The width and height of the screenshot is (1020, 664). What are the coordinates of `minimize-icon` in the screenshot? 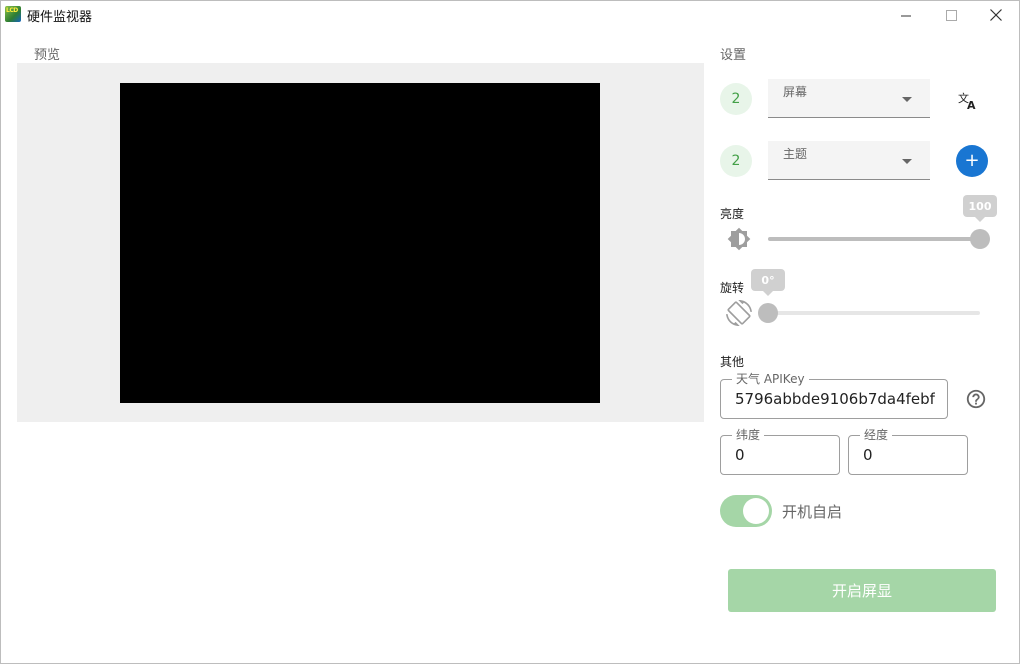 It's located at (905, 15).